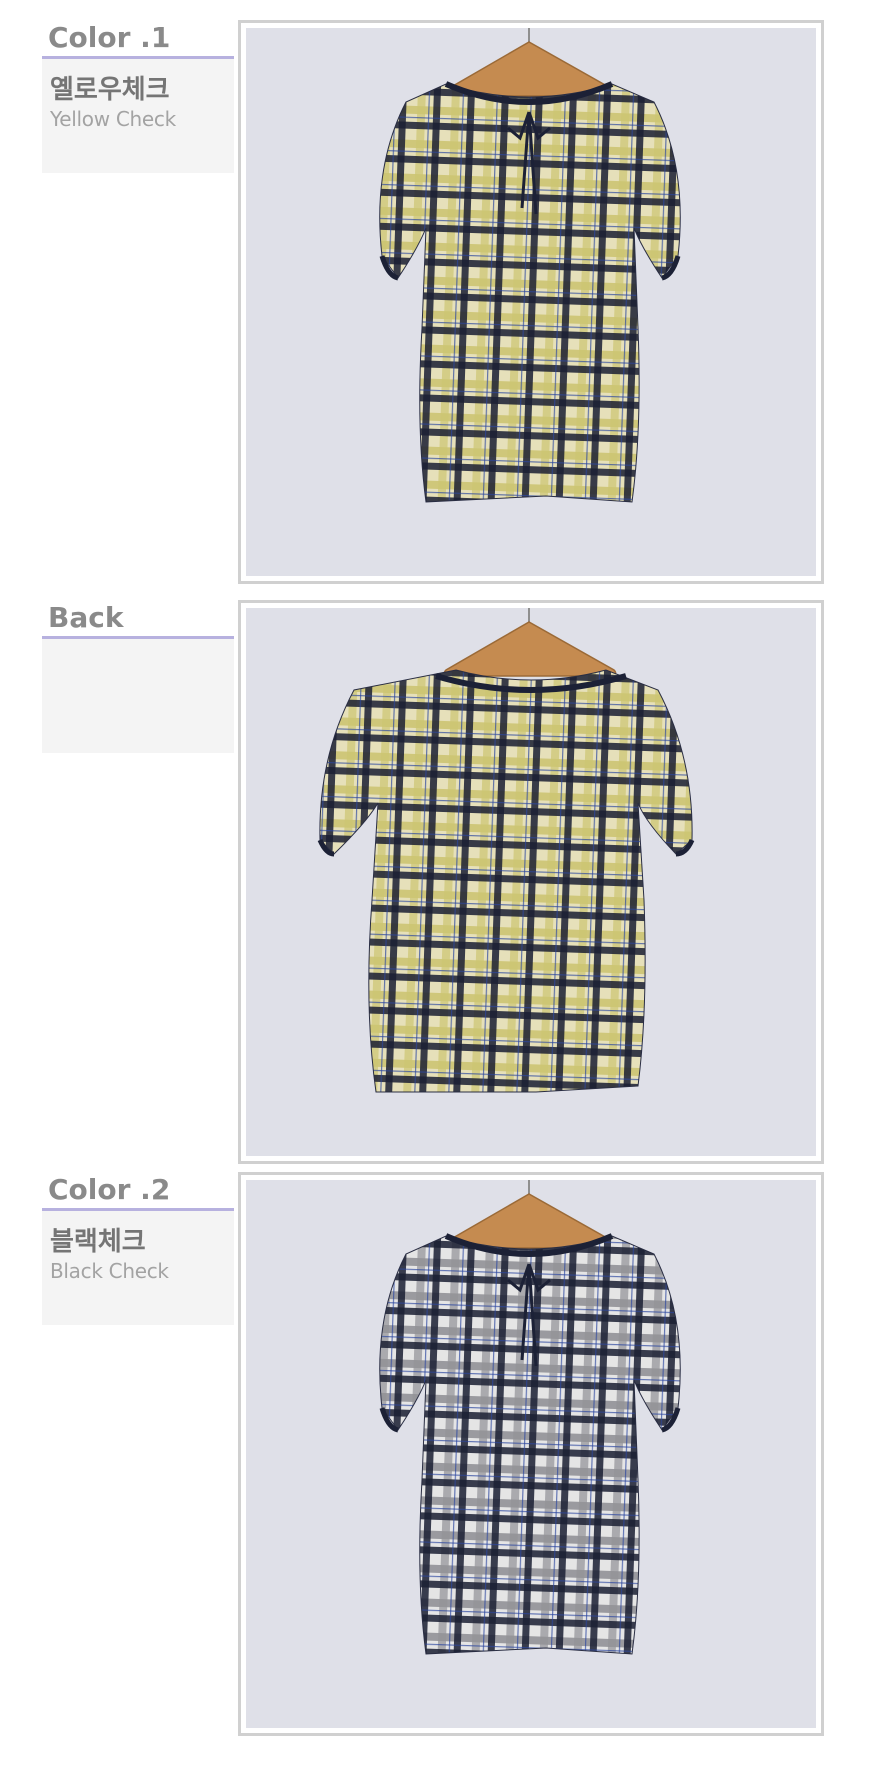 The height and width of the screenshot is (1789, 870). I want to click on color-name-box, so click(138, 696).